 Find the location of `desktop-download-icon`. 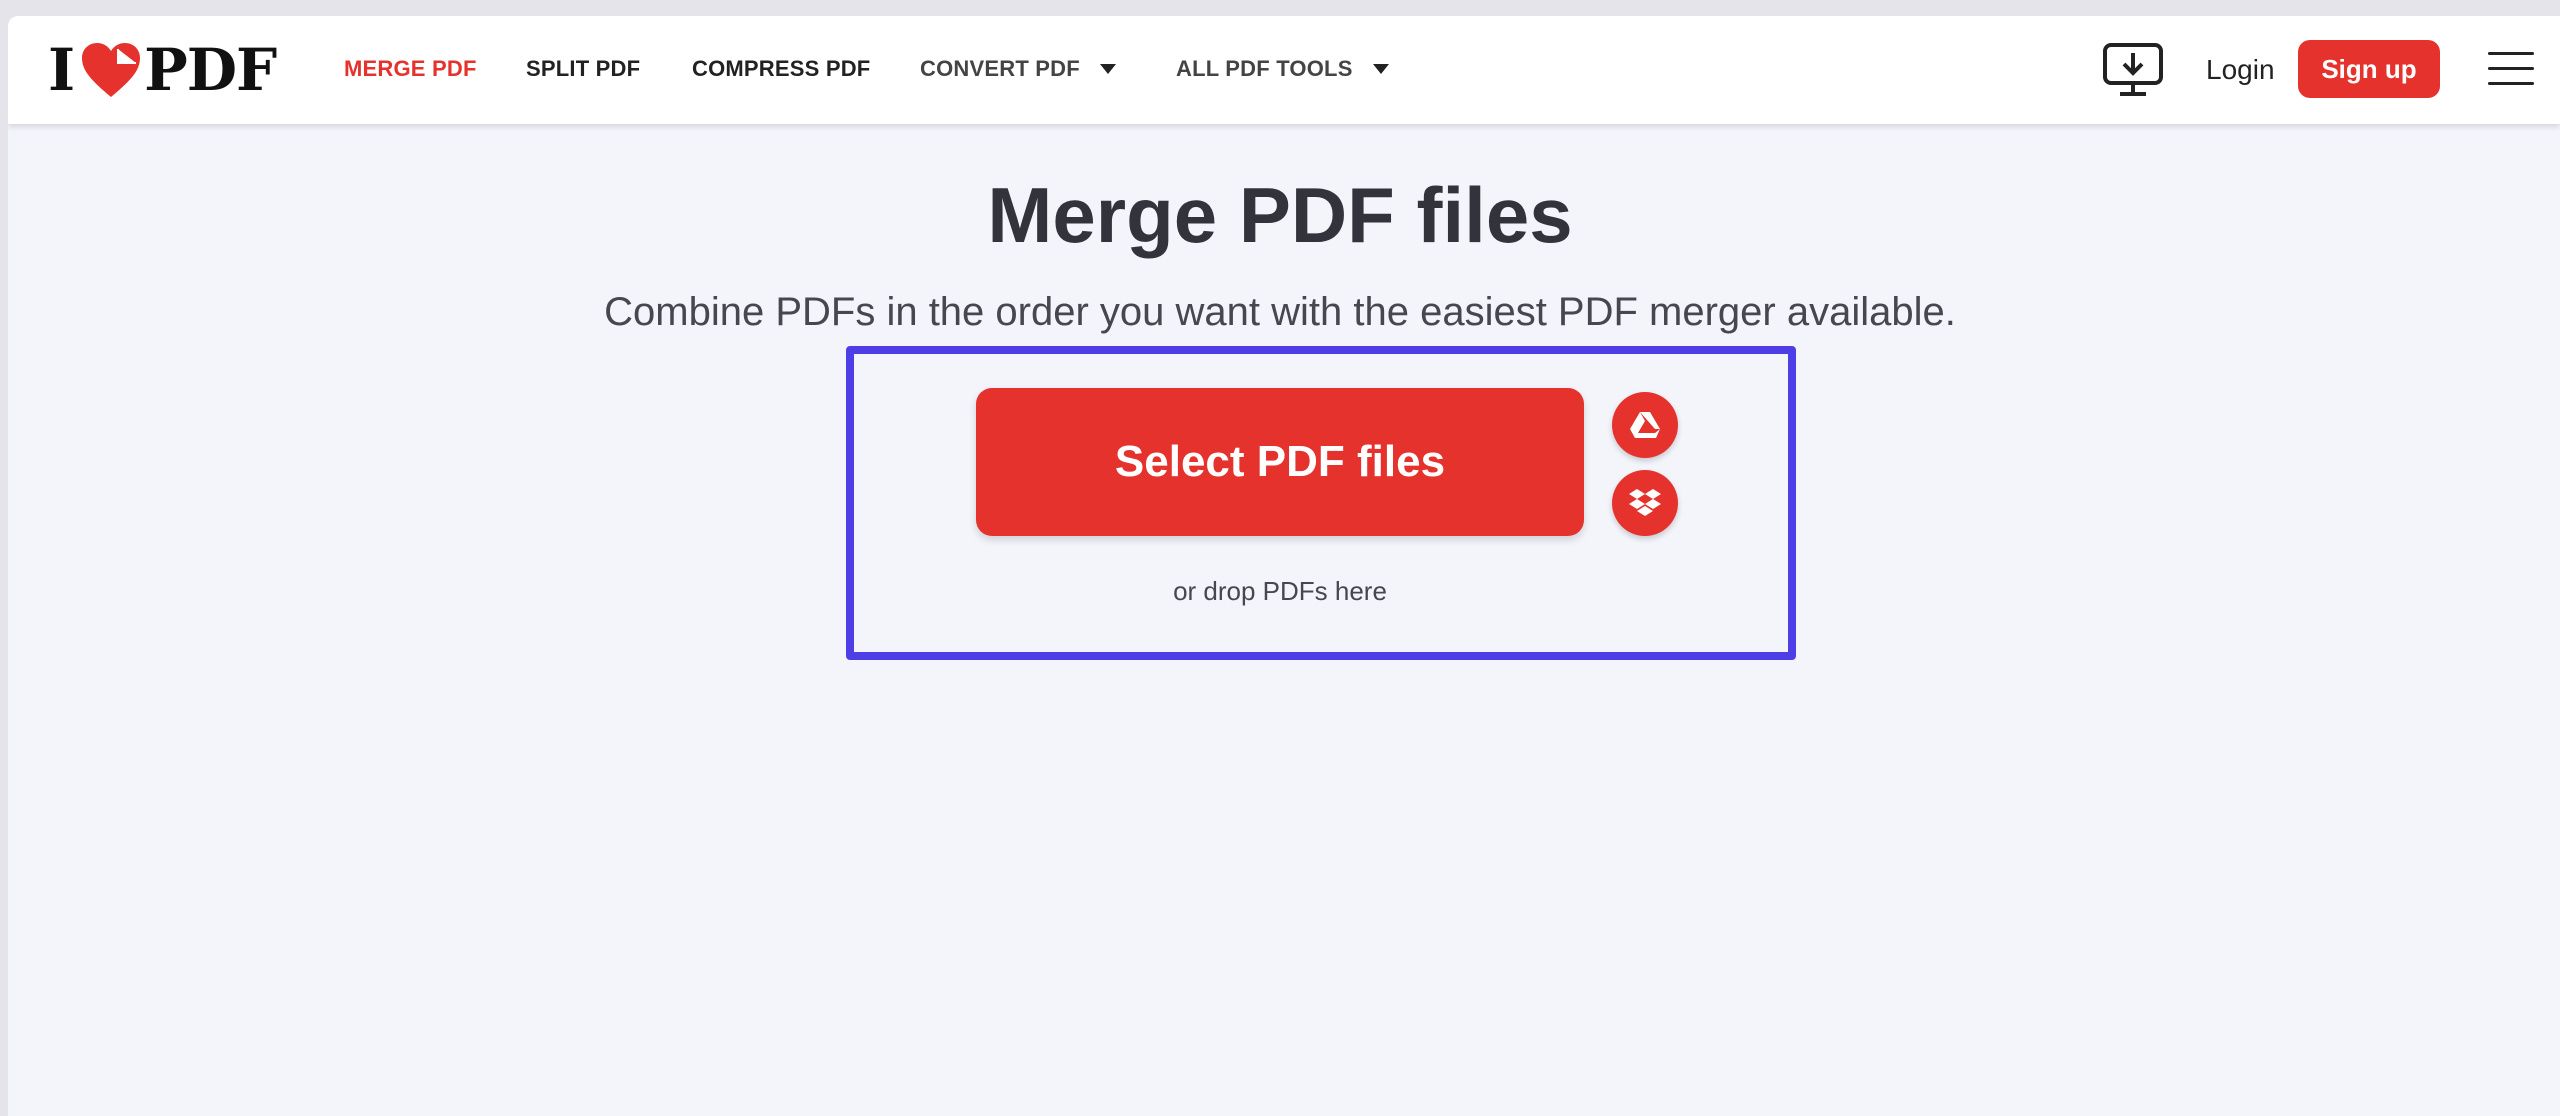

desktop-download-icon is located at coordinates (2133, 70).